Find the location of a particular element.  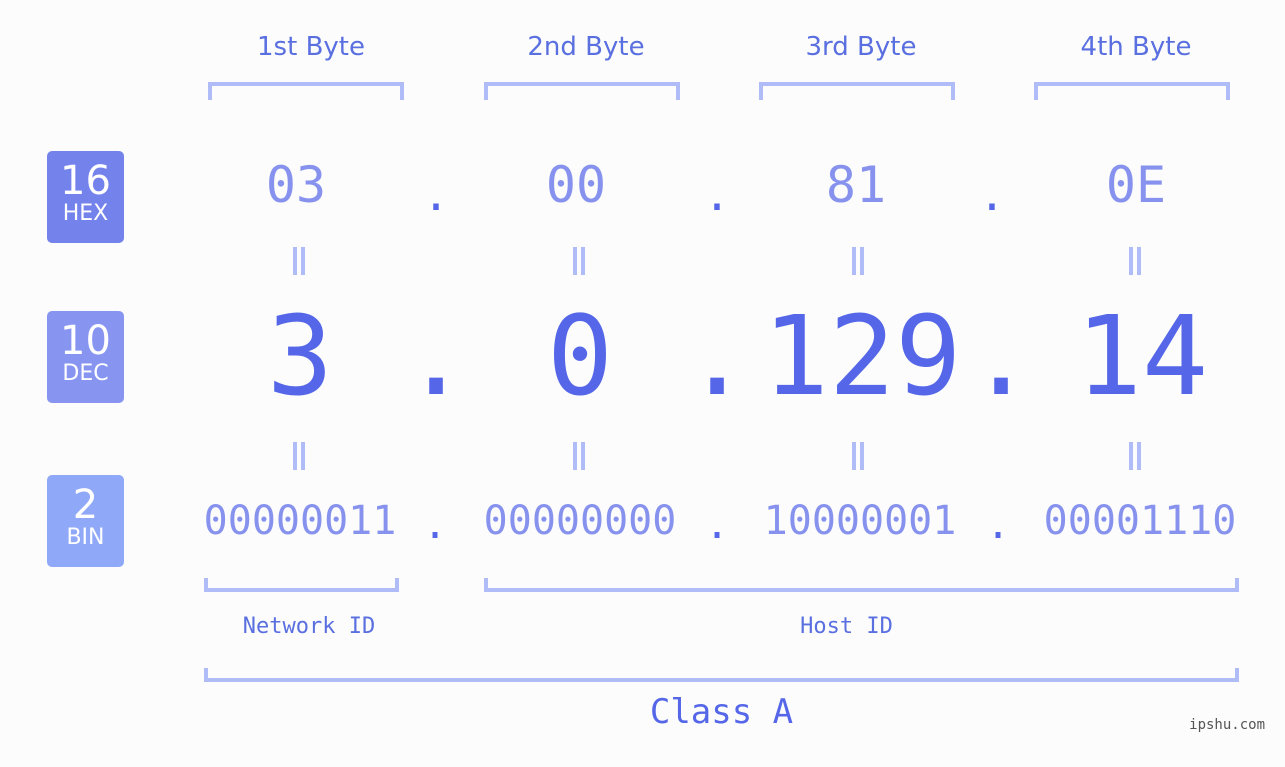

hex-value-3: 81 is located at coordinates (856, 185).